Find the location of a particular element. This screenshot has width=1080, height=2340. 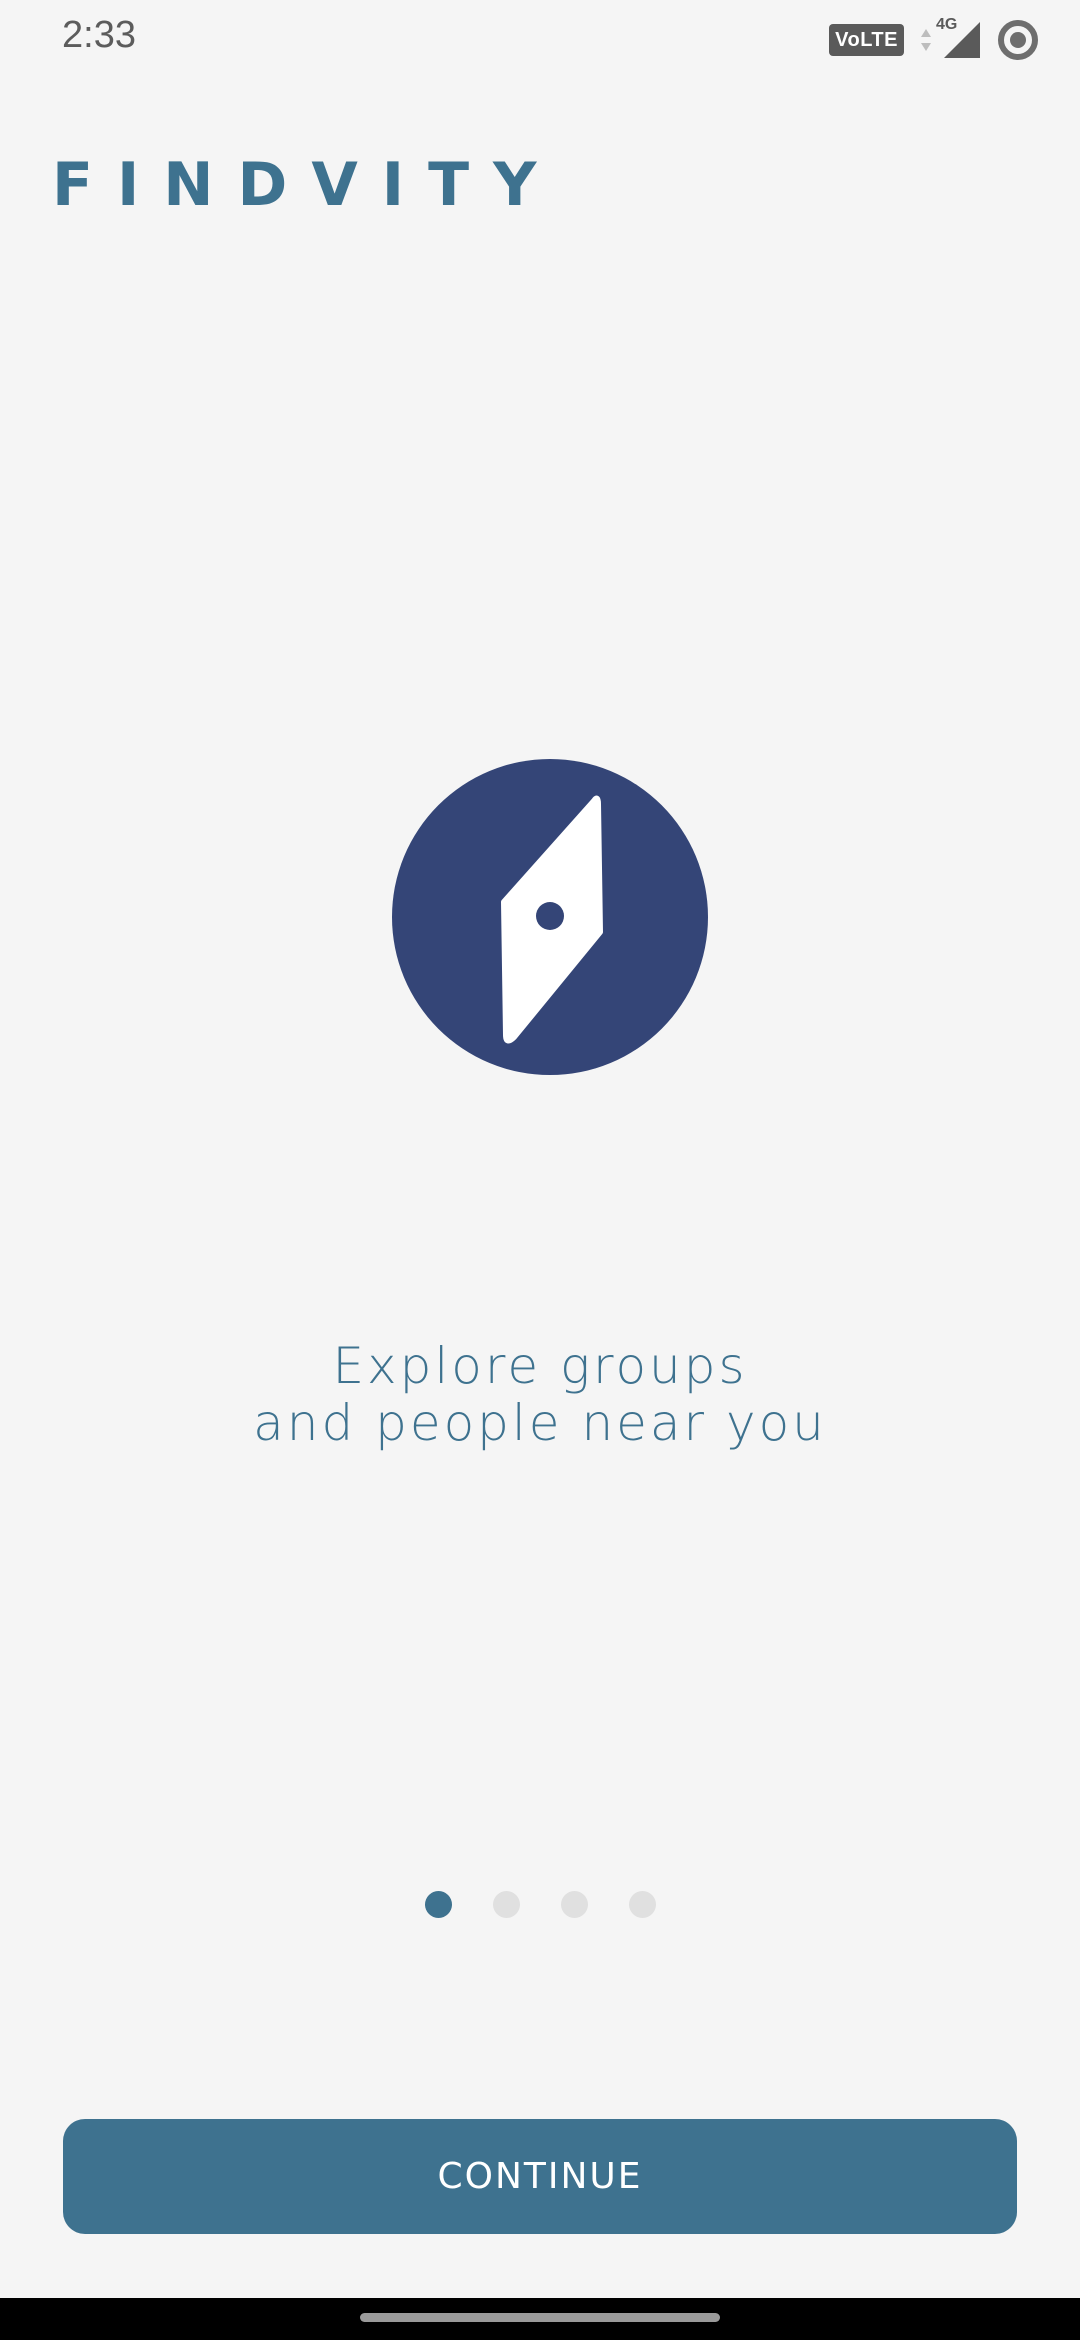

brand-logo: FINDVITY is located at coordinates (306, 185).